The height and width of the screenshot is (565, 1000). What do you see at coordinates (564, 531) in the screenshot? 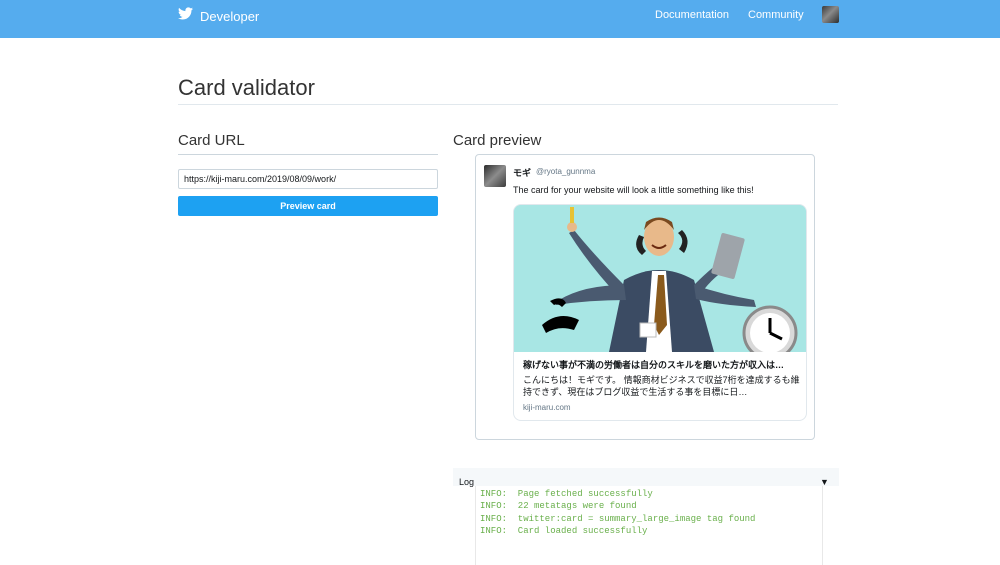
I see `log-line: INFO: Card loaded successfully` at bounding box center [564, 531].